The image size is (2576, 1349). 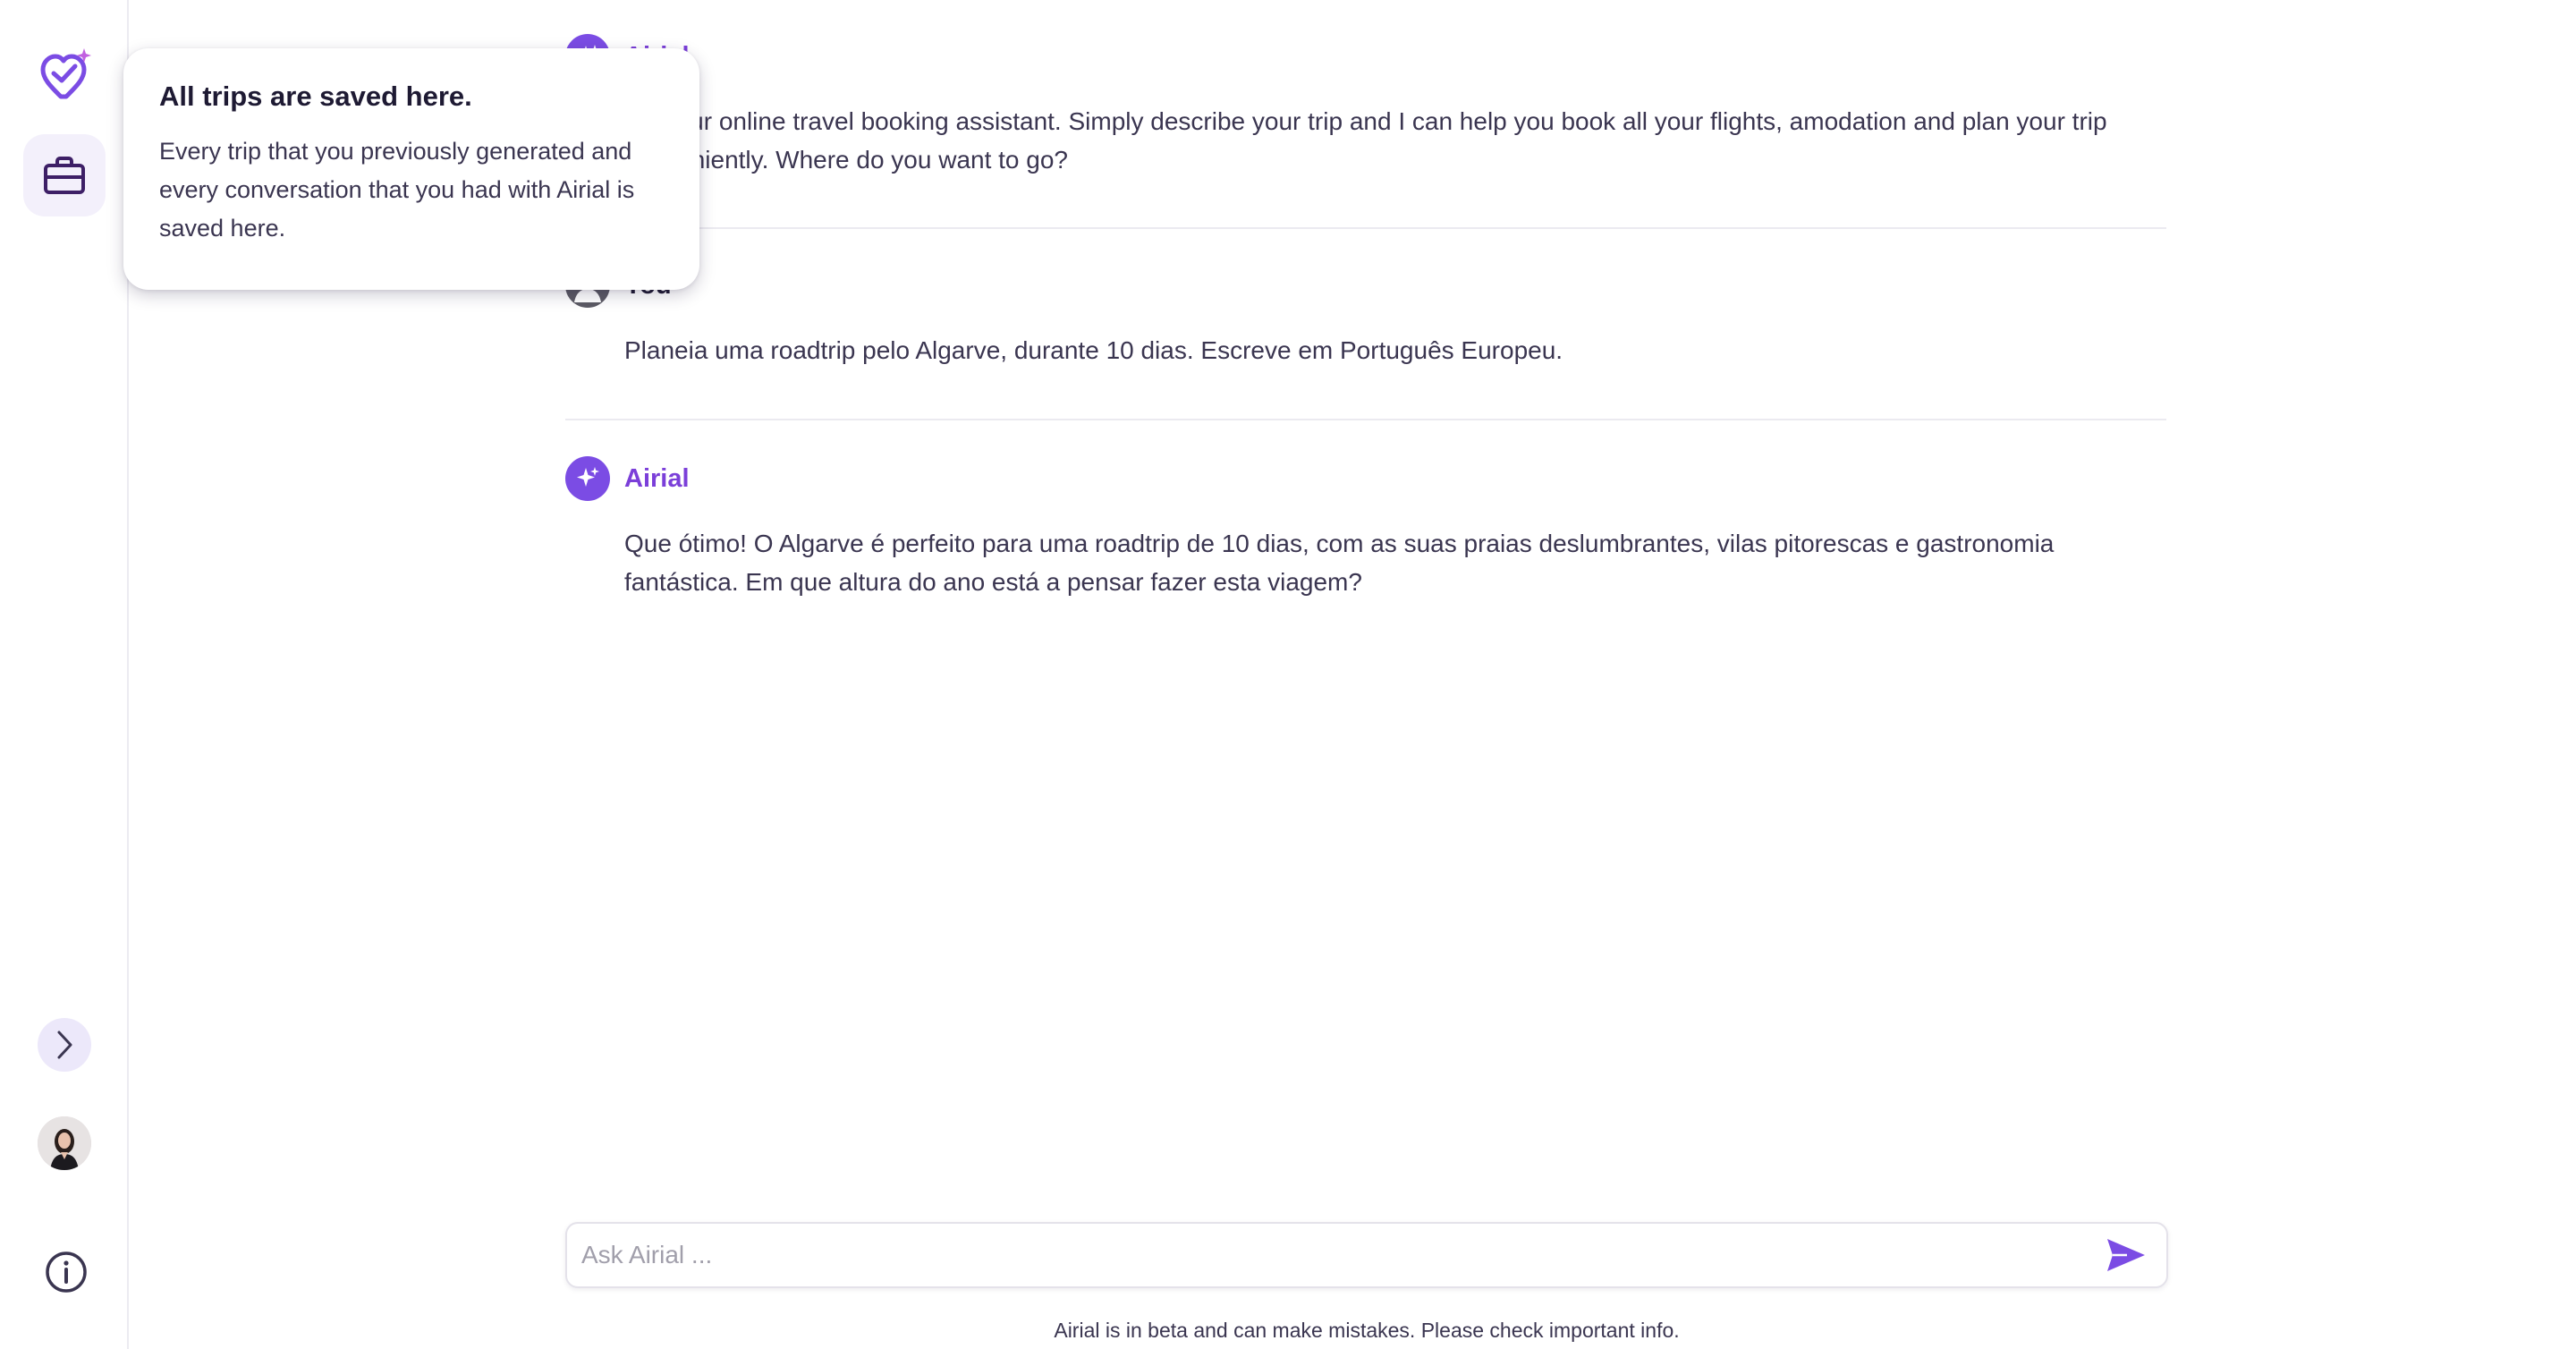 I want to click on user-photo-icon, so click(x=64, y=1143).